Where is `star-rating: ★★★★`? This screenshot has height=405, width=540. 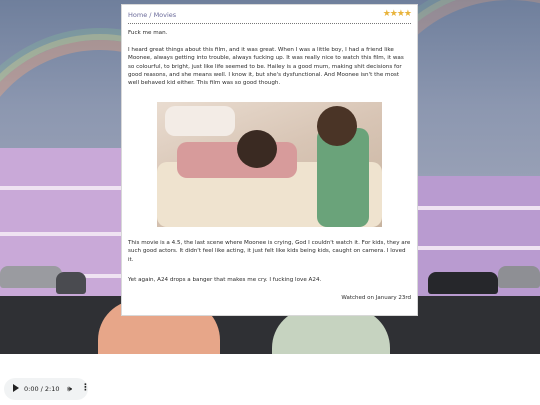
star-rating: ★★★★ is located at coordinates (397, 14).